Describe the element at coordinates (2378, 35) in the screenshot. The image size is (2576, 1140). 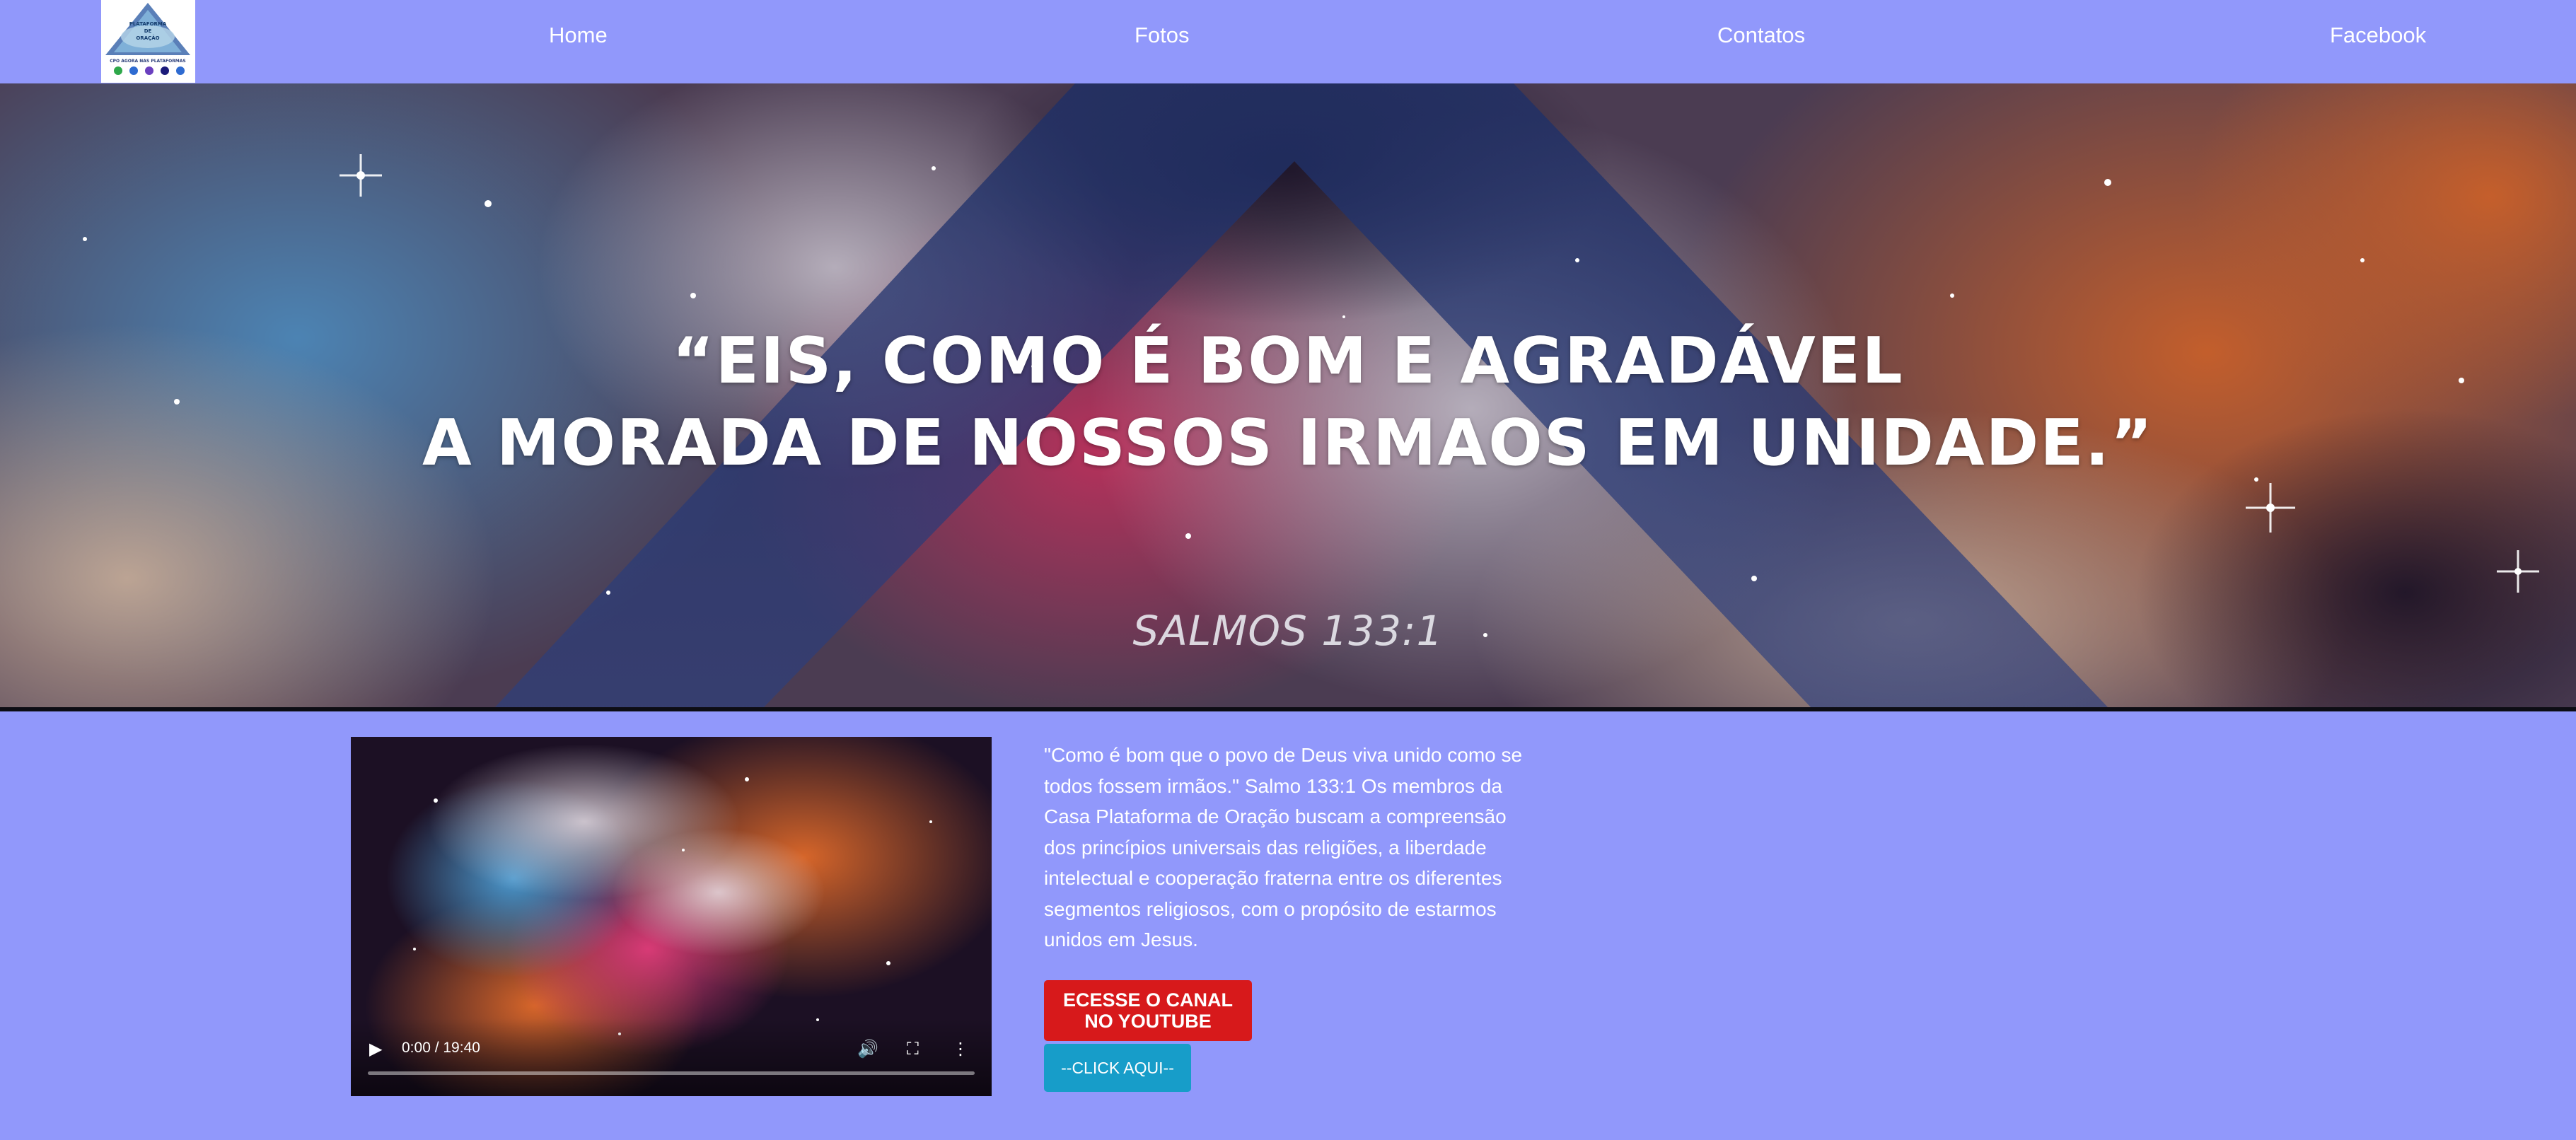
I see `nav-link-facebook: Facebook` at that location.